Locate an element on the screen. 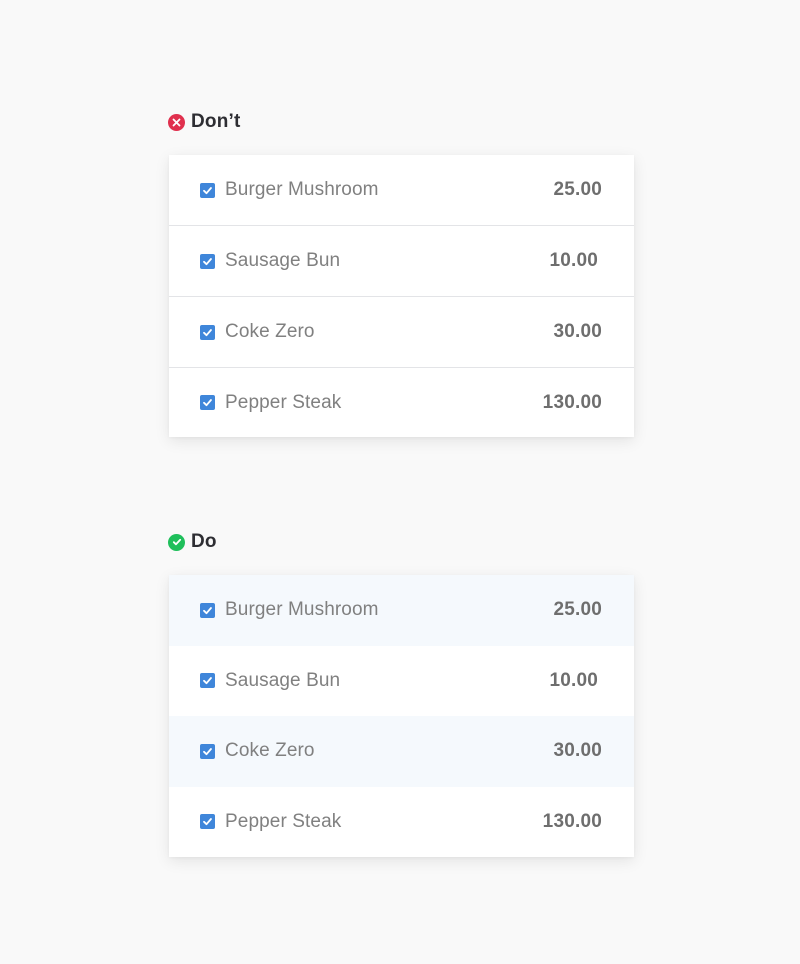 Image resolution: width=800 pixels, height=964 pixels. check-circle-icon is located at coordinates (176, 542).